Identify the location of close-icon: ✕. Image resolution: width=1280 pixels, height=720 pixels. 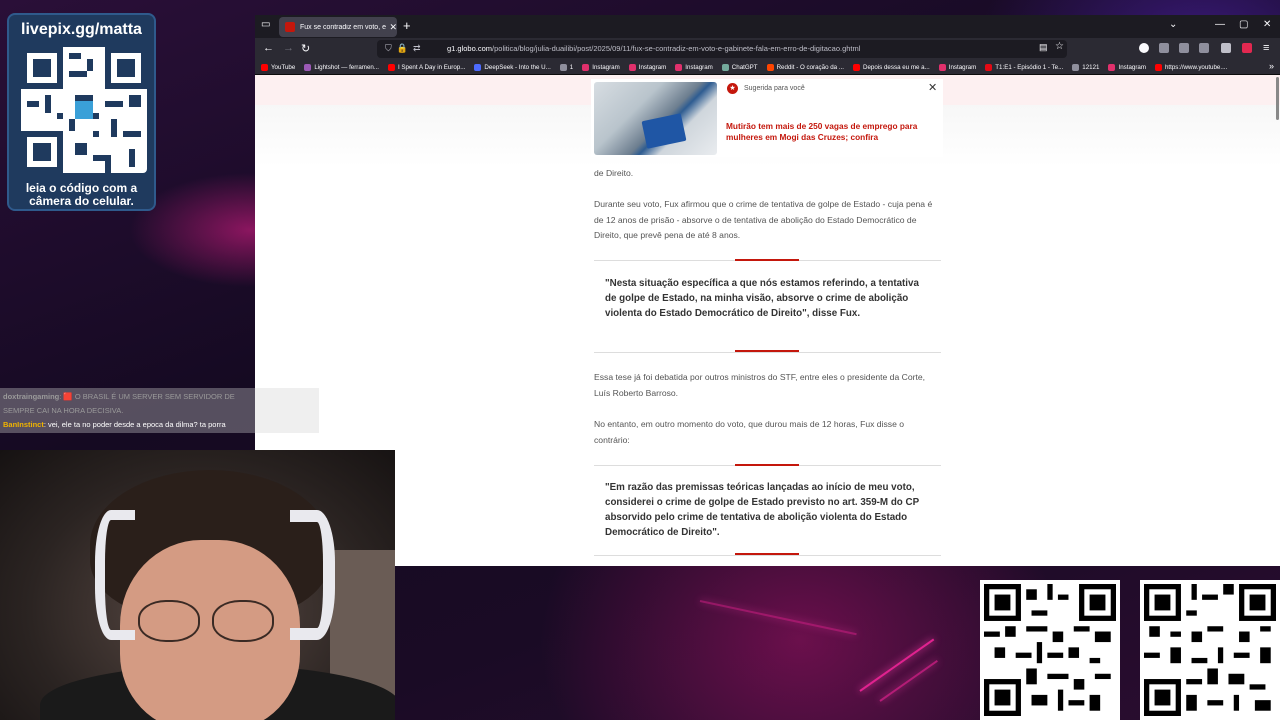
(932, 87).